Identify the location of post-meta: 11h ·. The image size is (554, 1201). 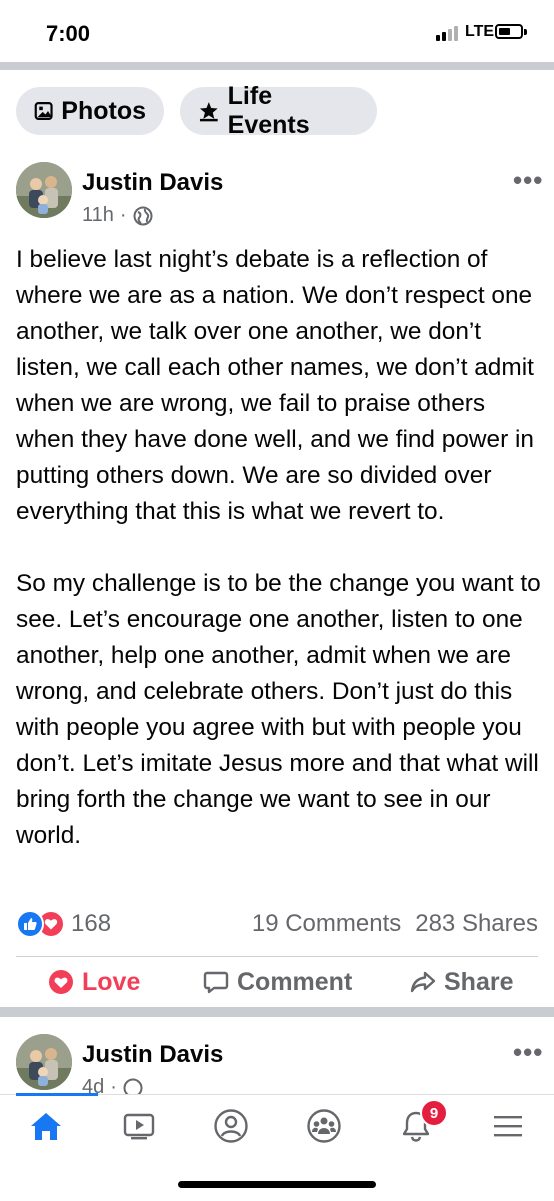
(117, 215).